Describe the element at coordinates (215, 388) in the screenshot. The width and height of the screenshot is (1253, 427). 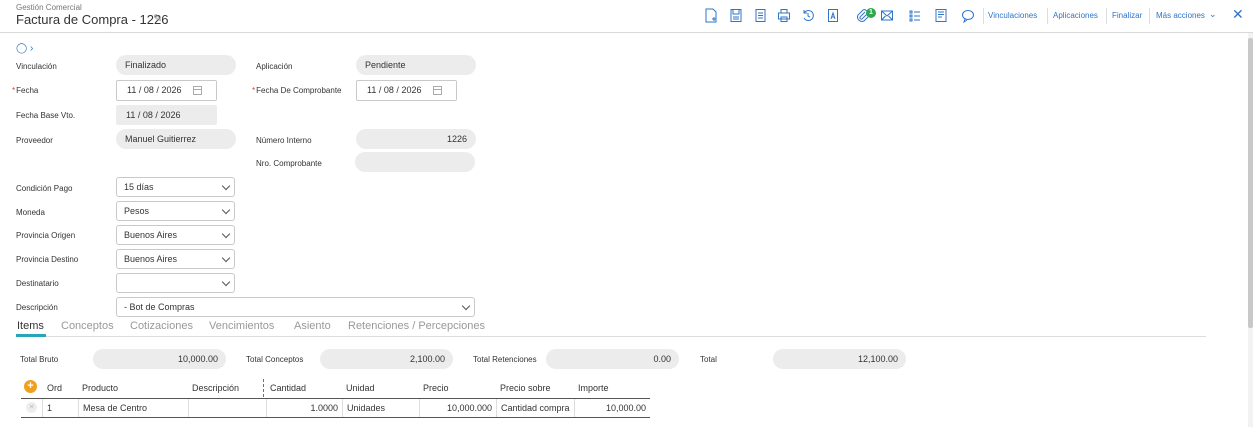
I see `column-header-descripcion: Descripción` at that location.